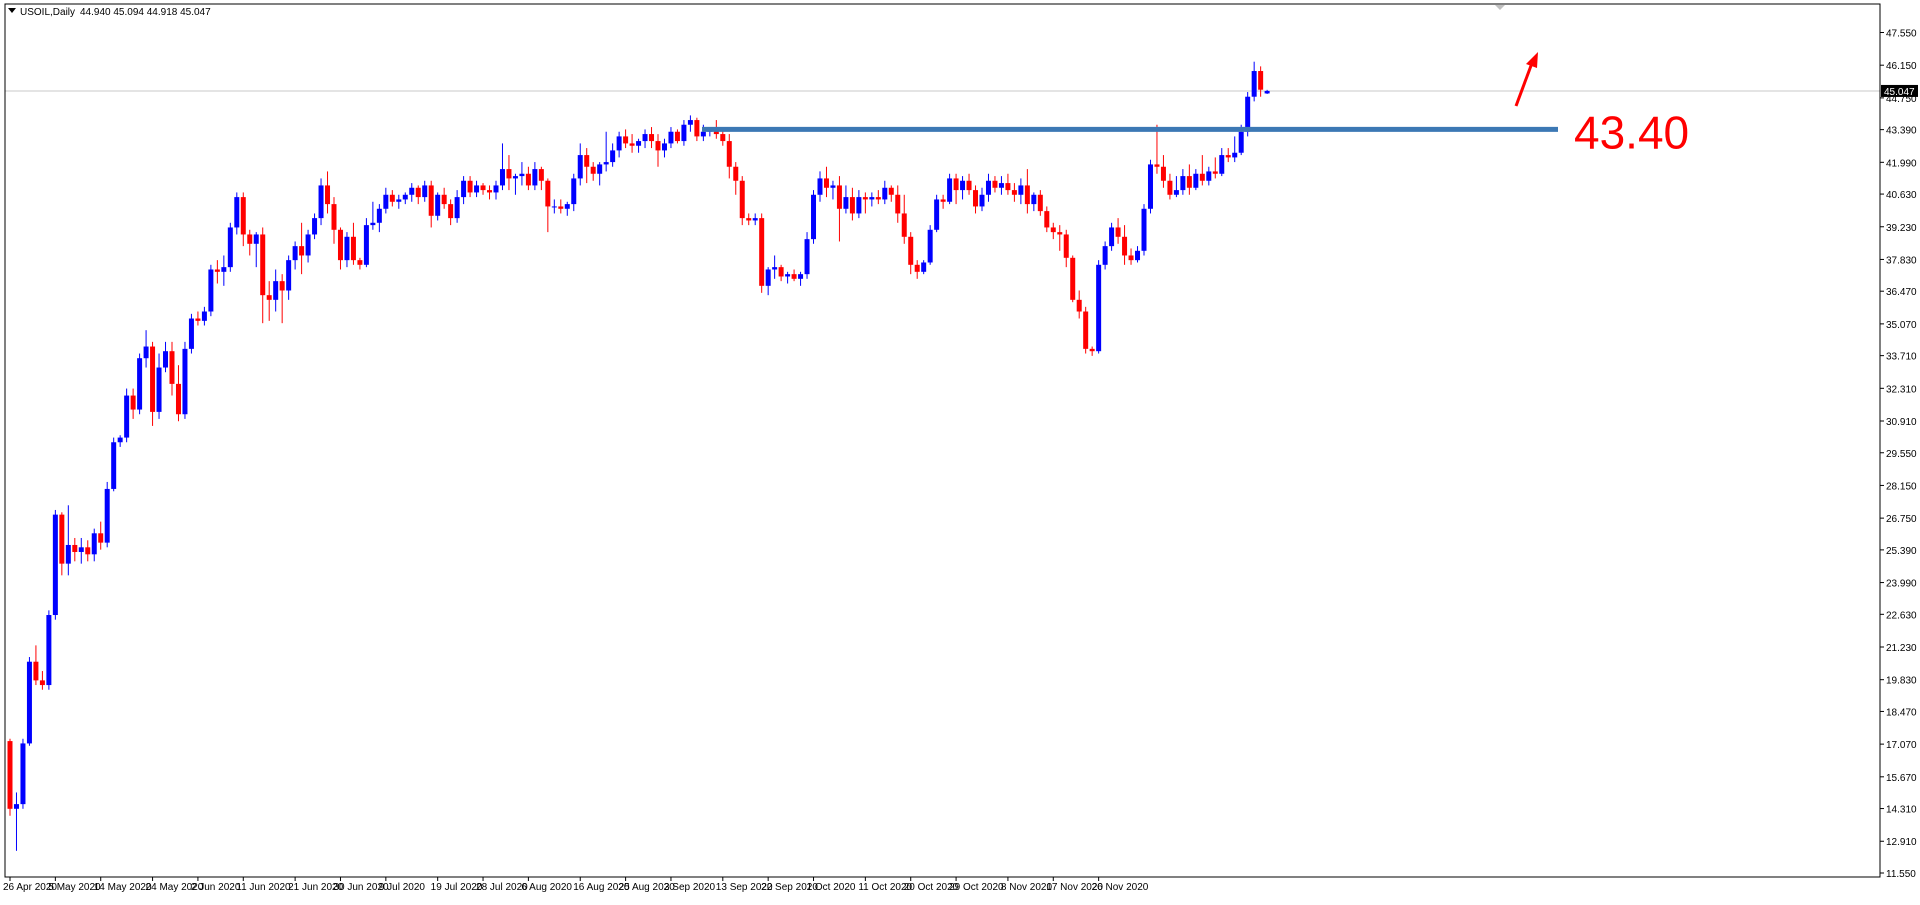 The height and width of the screenshot is (905, 1920). Describe the element at coordinates (1901, 745) in the screenshot. I see `price-tick-label: 17.070` at that location.